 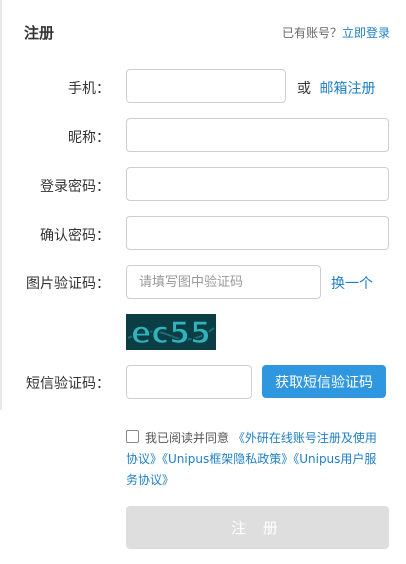 What do you see at coordinates (257, 135) in the screenshot?
I see `nickname-input` at bounding box center [257, 135].